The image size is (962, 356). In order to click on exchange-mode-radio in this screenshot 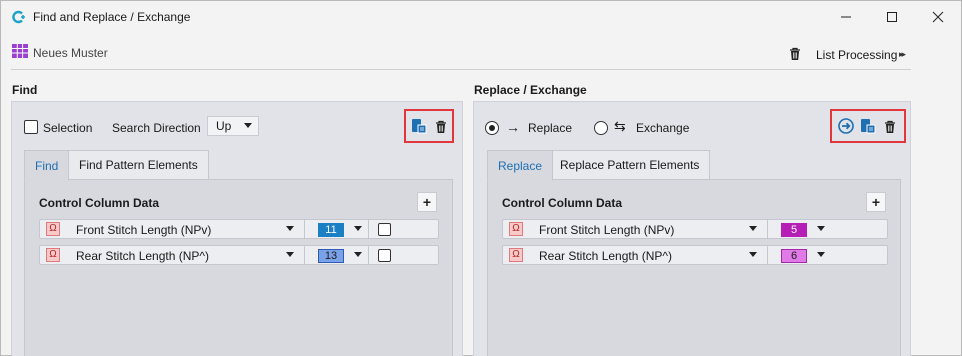, I will do `click(601, 128)`.